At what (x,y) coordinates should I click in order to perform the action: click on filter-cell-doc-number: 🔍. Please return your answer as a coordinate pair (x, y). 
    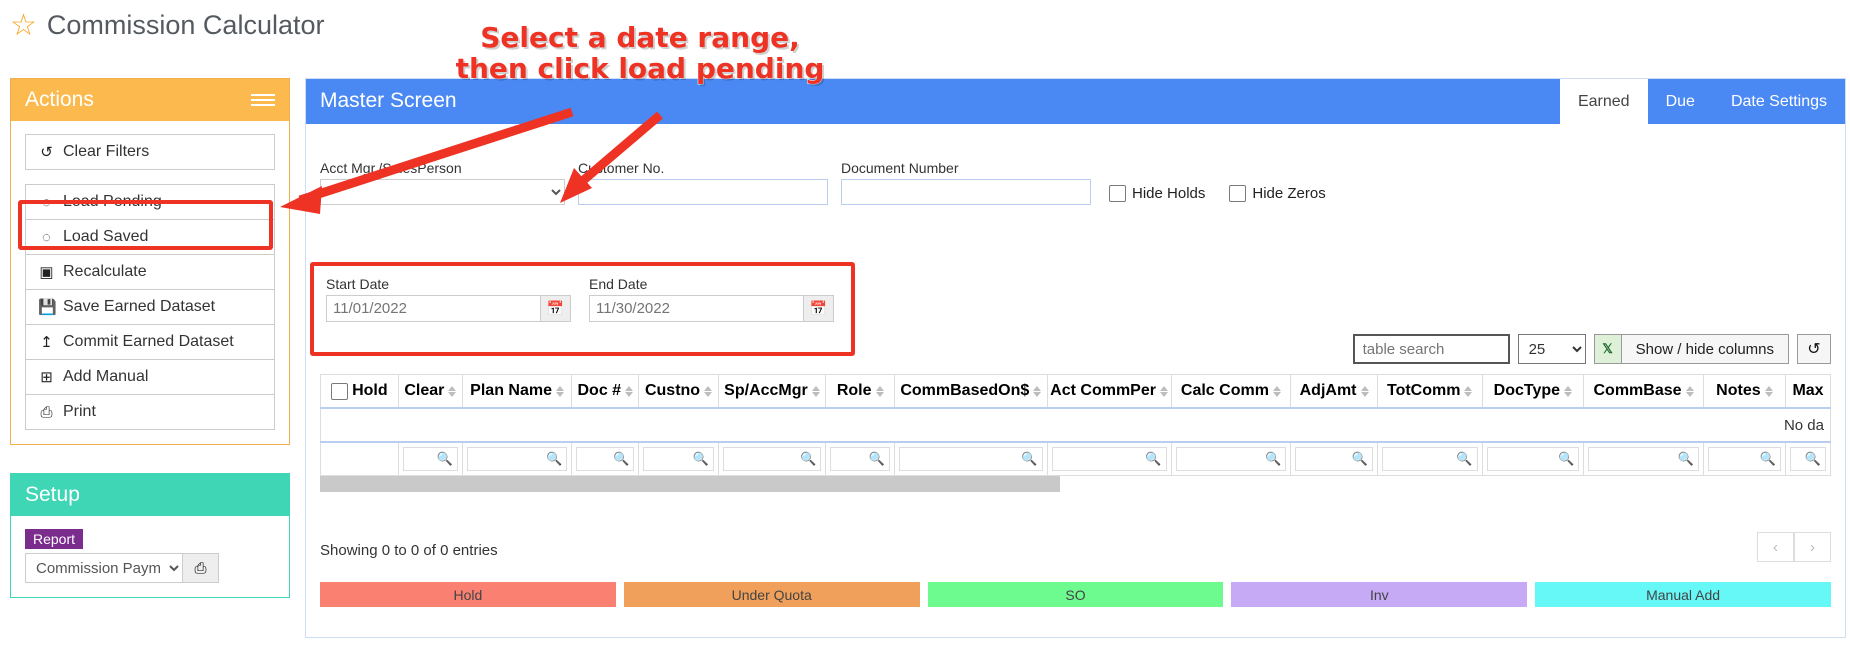
    Looking at the image, I should click on (605, 458).